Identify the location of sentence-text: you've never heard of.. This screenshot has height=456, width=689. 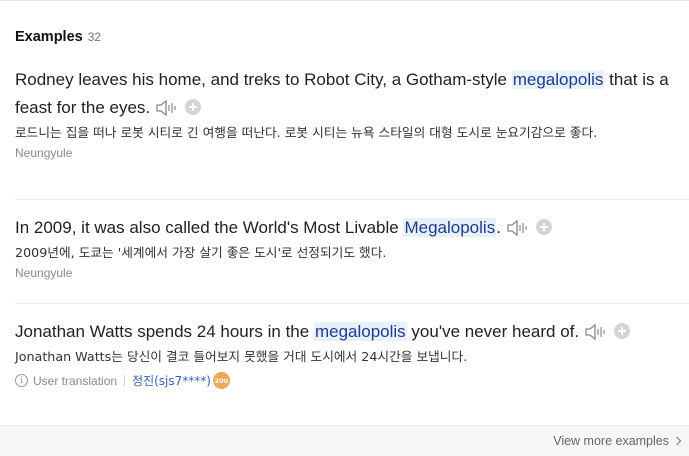
(493, 331).